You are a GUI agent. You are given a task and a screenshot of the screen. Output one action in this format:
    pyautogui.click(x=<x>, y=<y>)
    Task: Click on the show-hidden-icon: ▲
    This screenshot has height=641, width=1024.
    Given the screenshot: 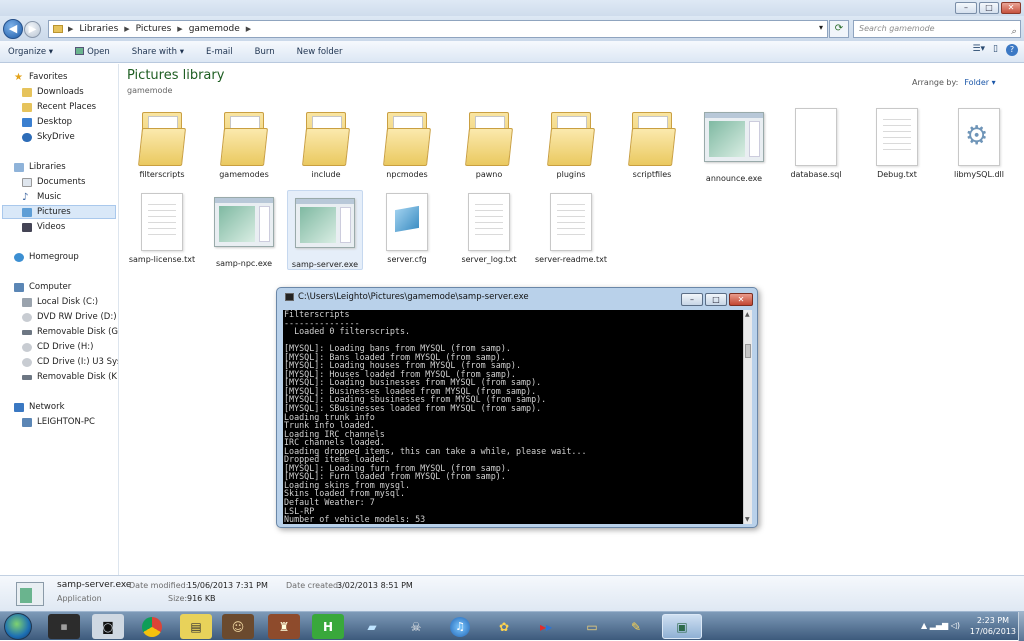 What is the action you would take?
    pyautogui.click(x=924, y=625)
    